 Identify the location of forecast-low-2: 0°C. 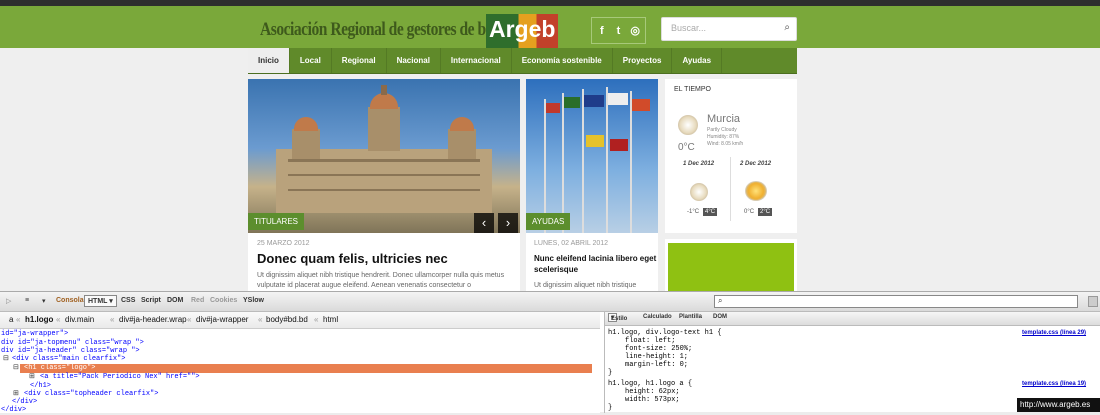
(749, 212).